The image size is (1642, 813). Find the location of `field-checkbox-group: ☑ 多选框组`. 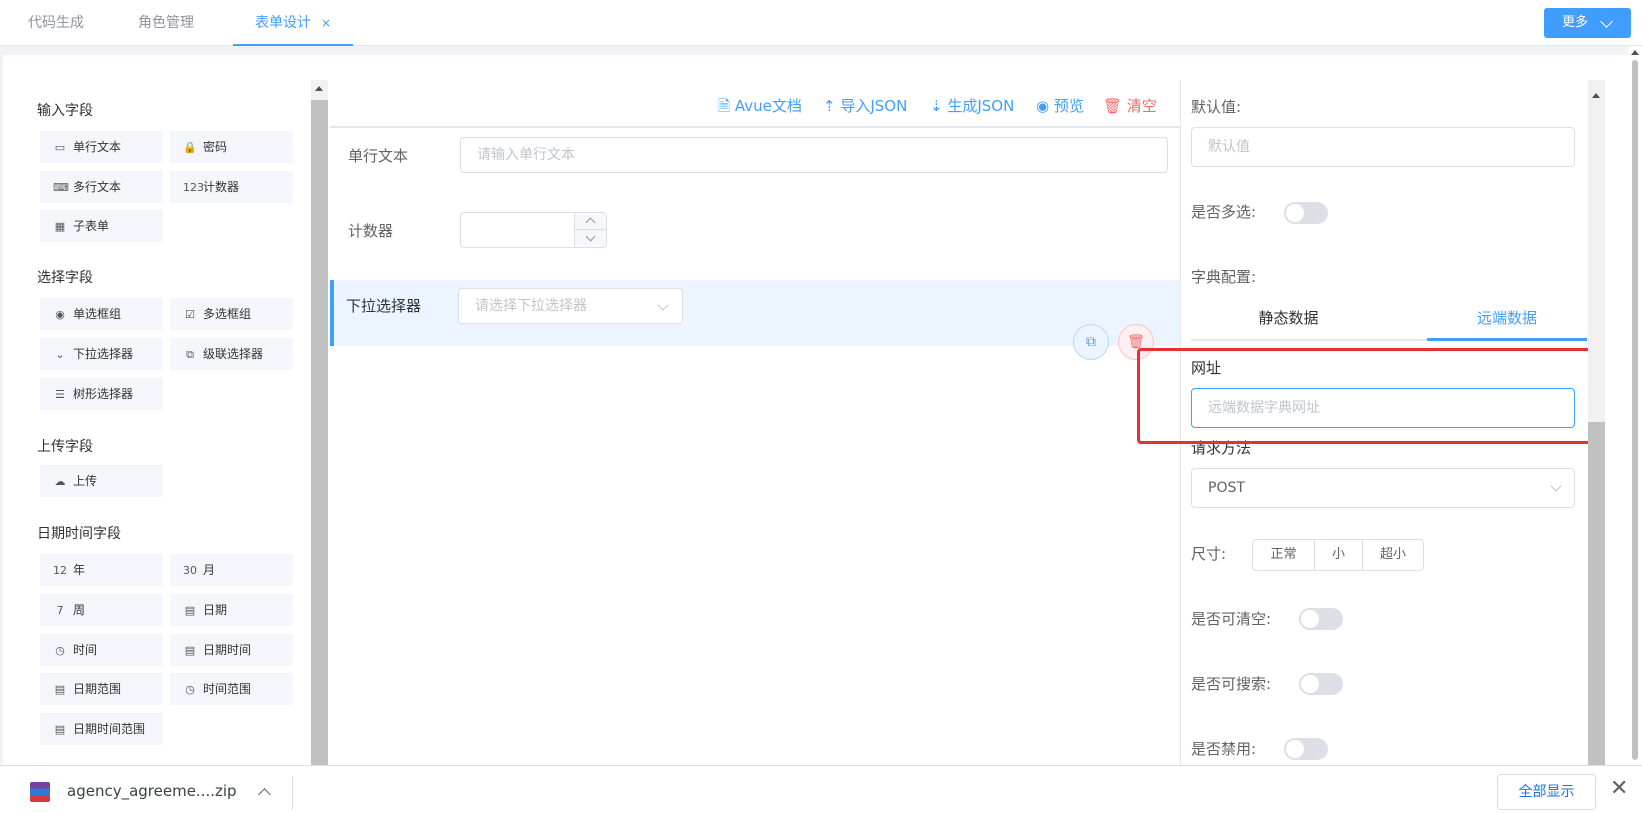

field-checkbox-group: ☑ 多选框组 is located at coordinates (231, 314).